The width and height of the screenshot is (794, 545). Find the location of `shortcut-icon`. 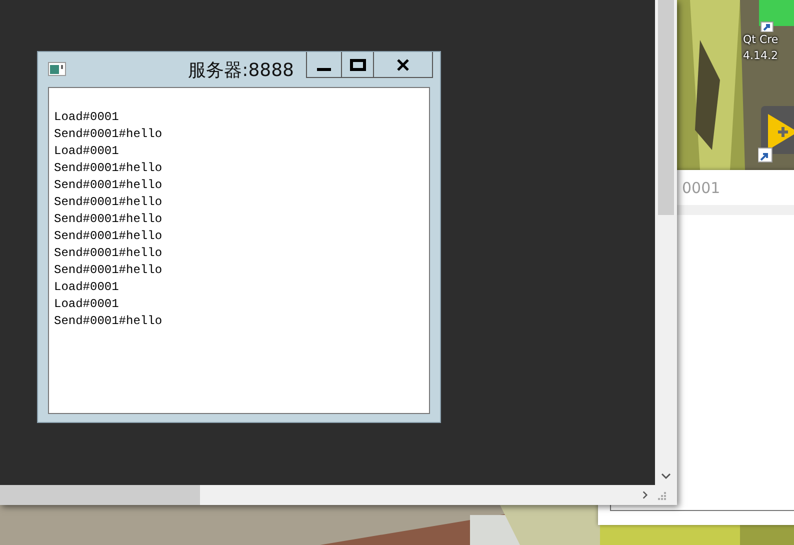

shortcut-icon is located at coordinates (776, 135).